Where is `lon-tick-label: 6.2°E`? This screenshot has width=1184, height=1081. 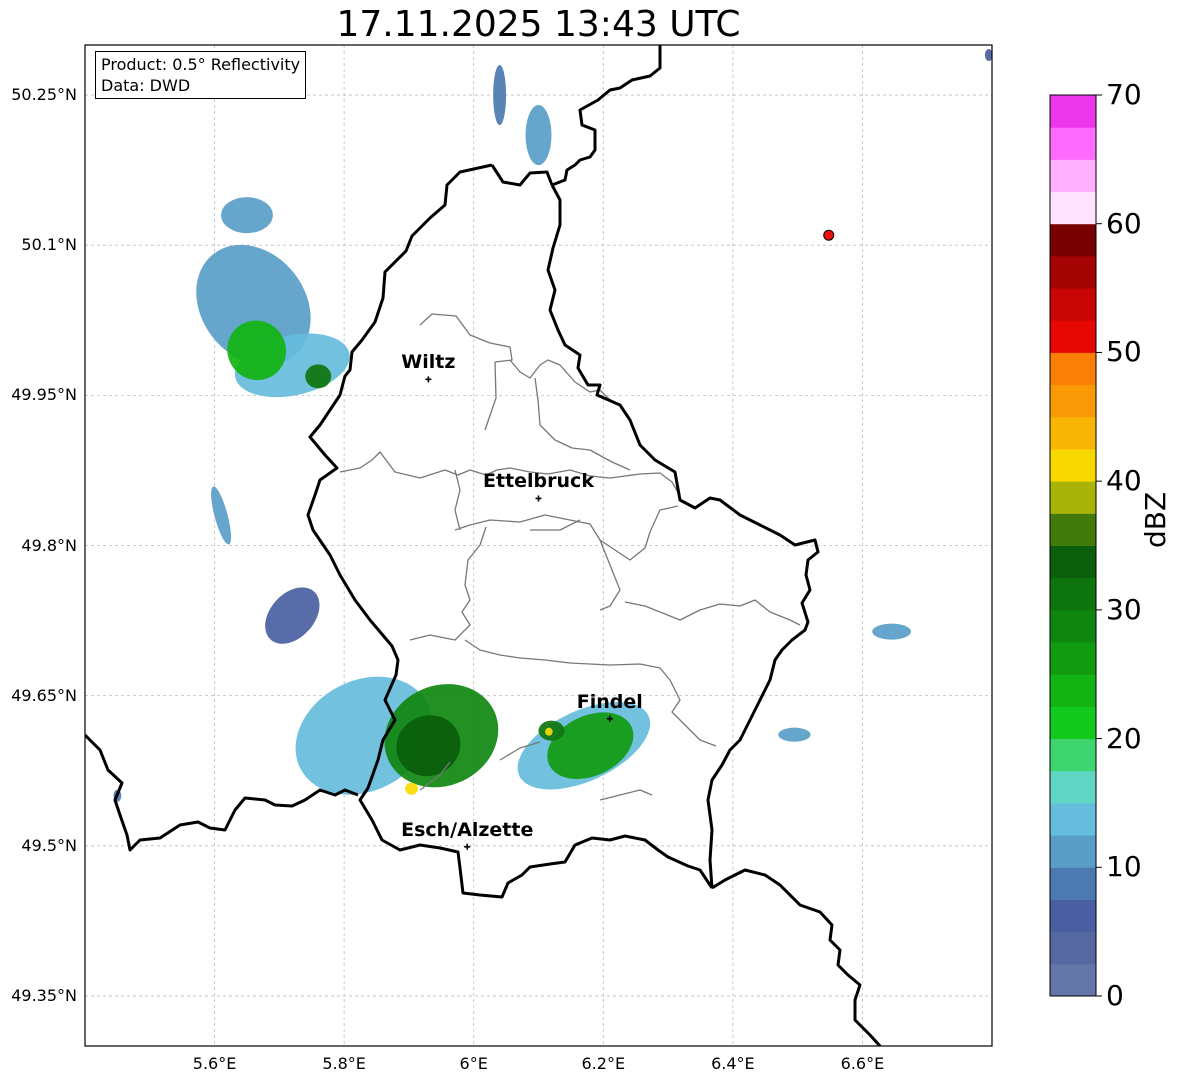 lon-tick-label: 6.2°E is located at coordinates (603, 1063).